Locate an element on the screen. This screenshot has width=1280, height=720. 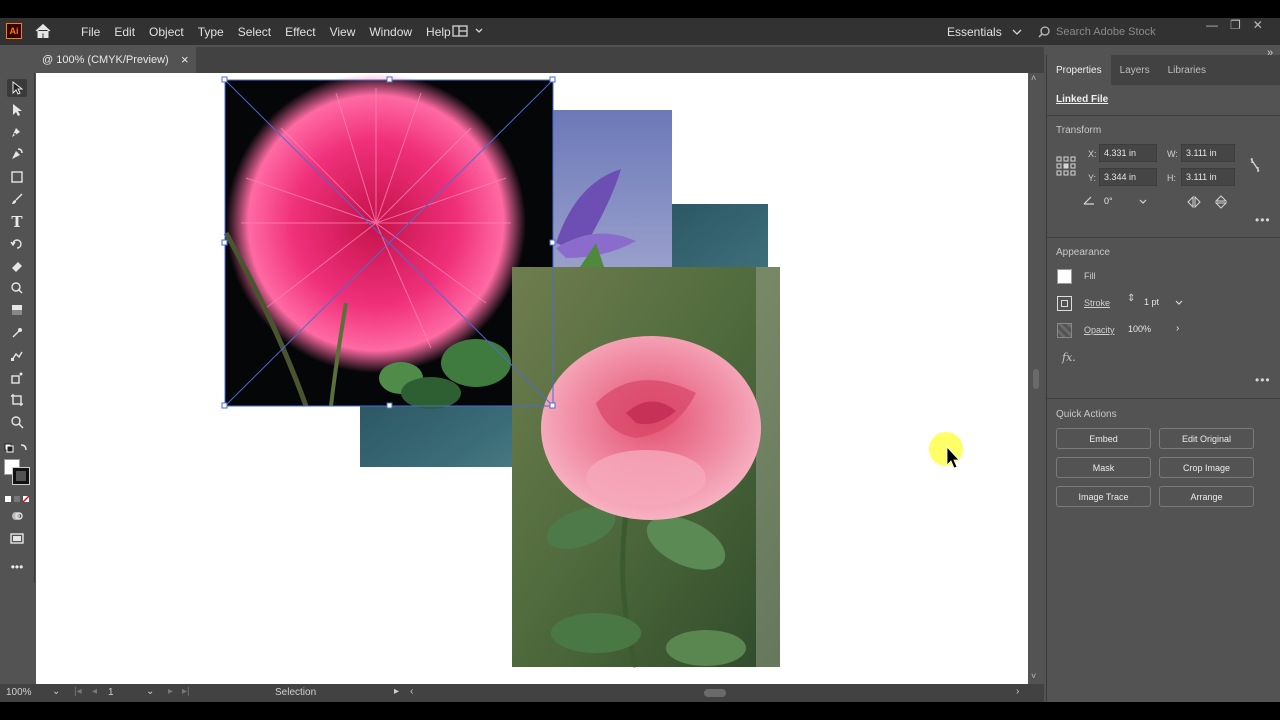
workspace-switcher: Essentials is located at coordinates (985, 31).